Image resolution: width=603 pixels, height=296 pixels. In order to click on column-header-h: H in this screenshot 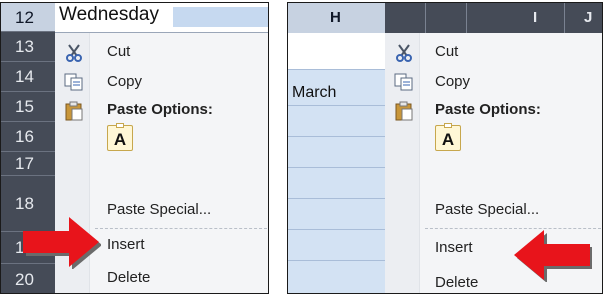, I will do `click(336, 18)`.